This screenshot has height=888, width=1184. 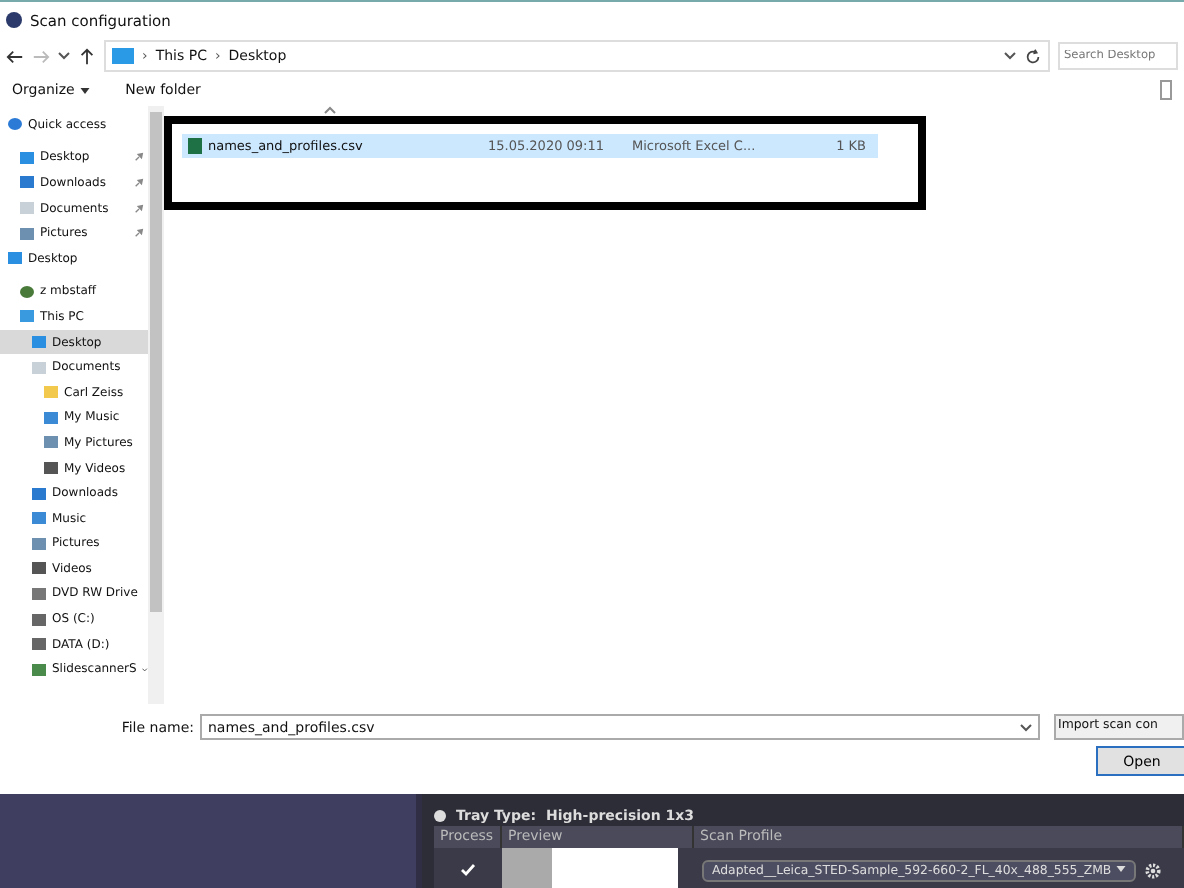 I want to click on refresh-icon, so click(x=1033, y=56).